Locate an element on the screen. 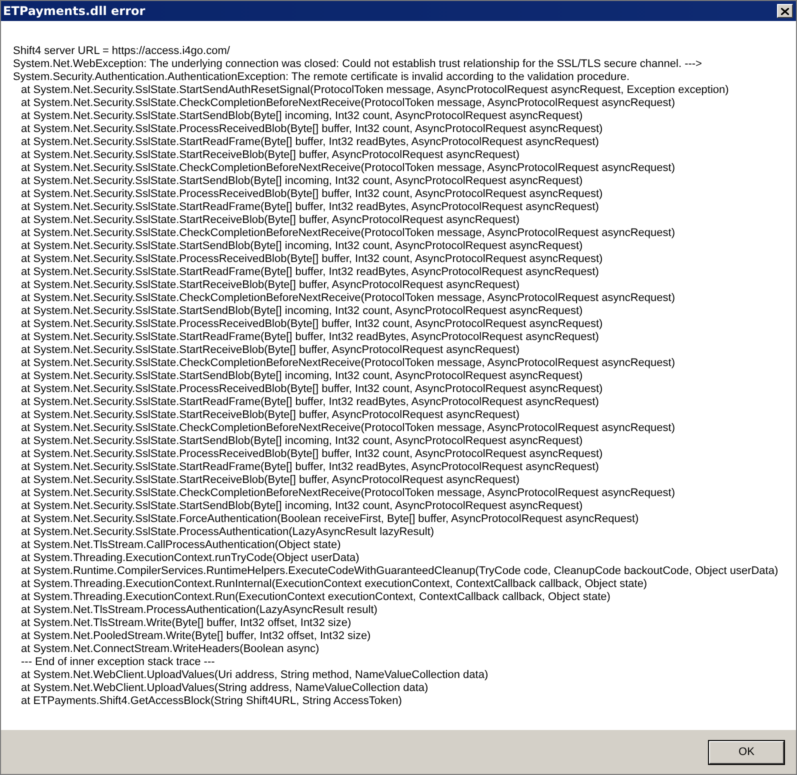  stack-trace-line: at System.Net.TlsStream.ProcessAuthentication(LazyAsyncResult result) is located at coordinates (199, 610).